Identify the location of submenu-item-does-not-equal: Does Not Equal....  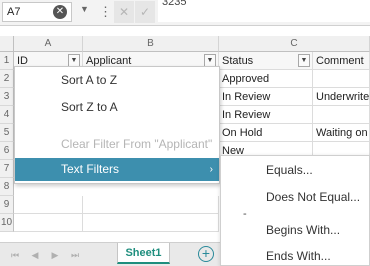
(295, 197).